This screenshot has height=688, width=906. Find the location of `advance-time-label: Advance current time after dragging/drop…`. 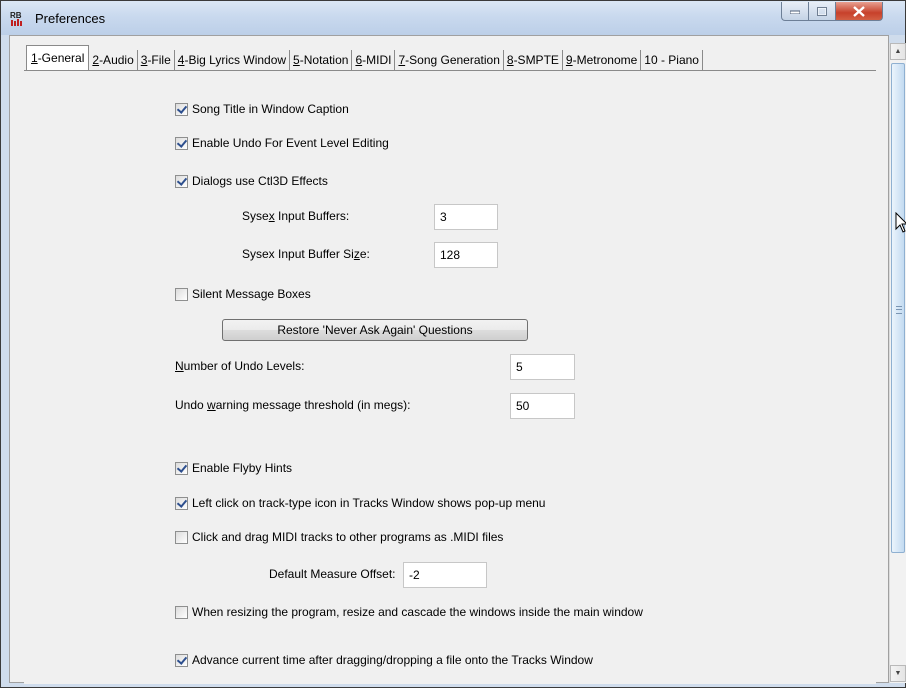

advance-time-label: Advance current time after dragging/drop… is located at coordinates (392, 660).